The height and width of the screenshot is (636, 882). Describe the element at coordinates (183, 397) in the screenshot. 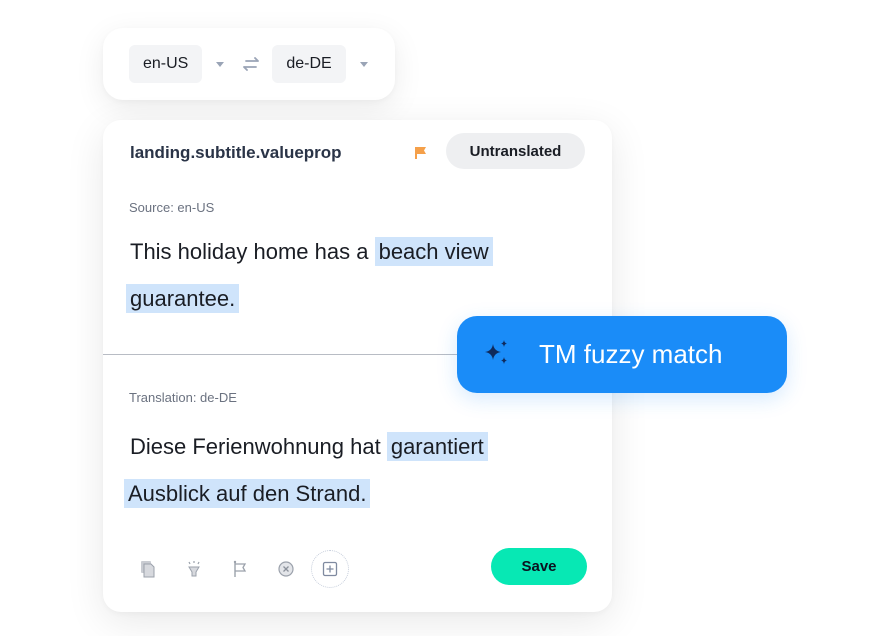

I see `translation-label: Translation: de-DE` at that location.